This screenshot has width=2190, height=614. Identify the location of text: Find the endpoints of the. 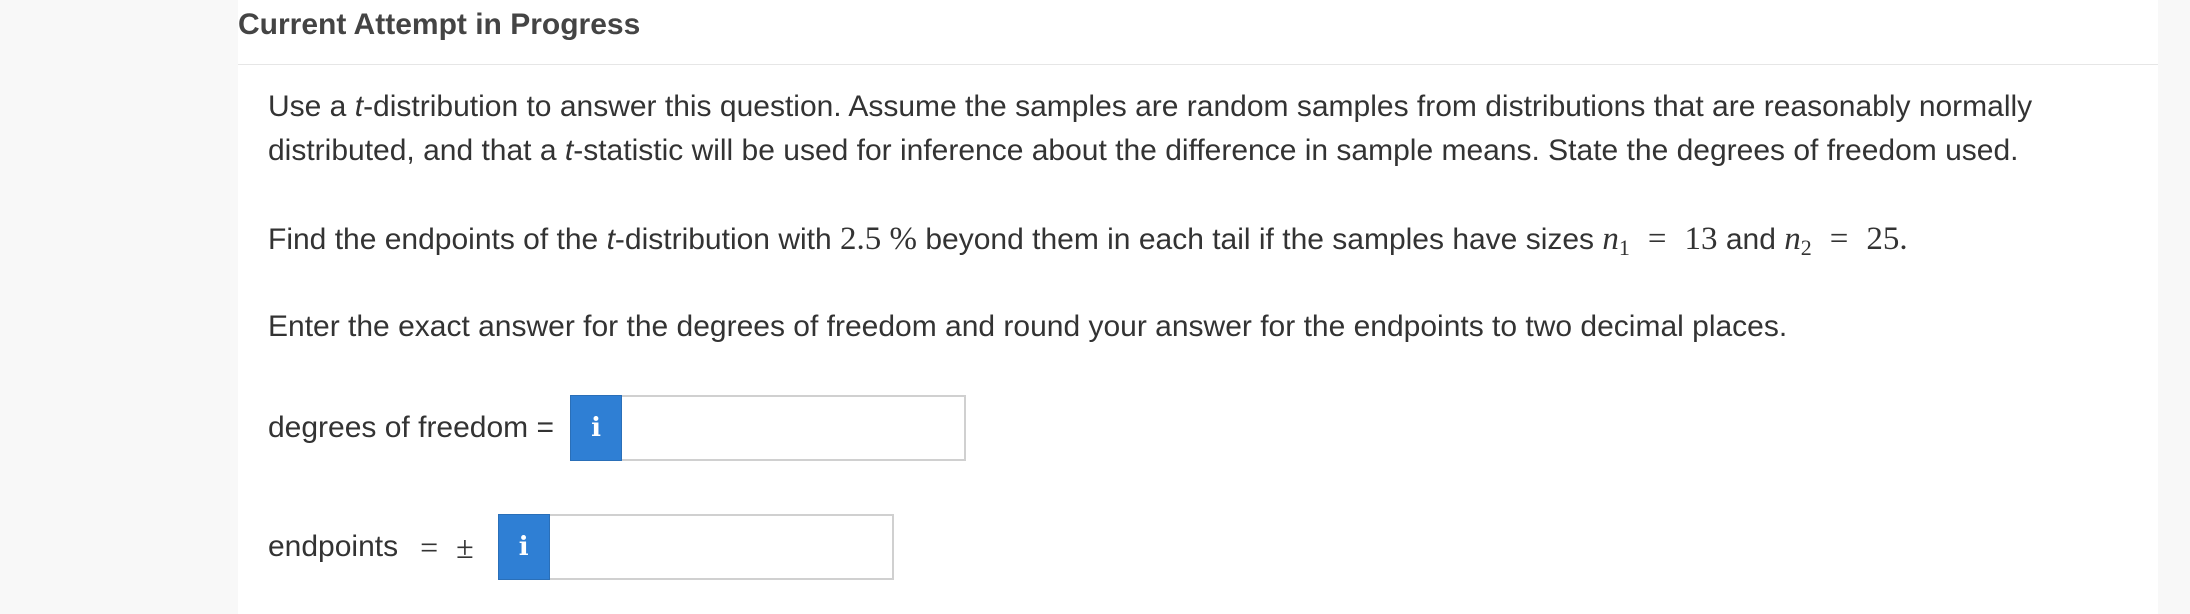
(437, 239).